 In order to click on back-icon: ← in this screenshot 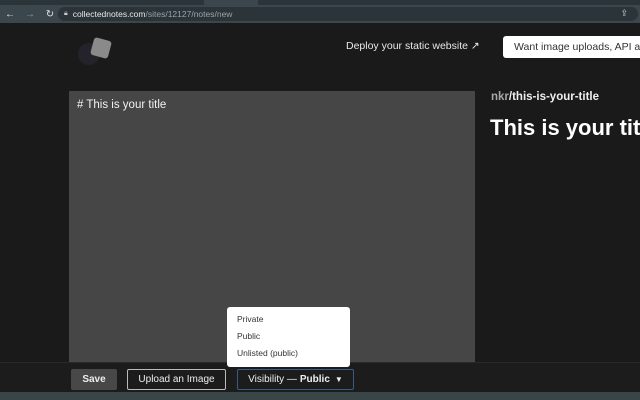, I will do `click(10, 14)`.